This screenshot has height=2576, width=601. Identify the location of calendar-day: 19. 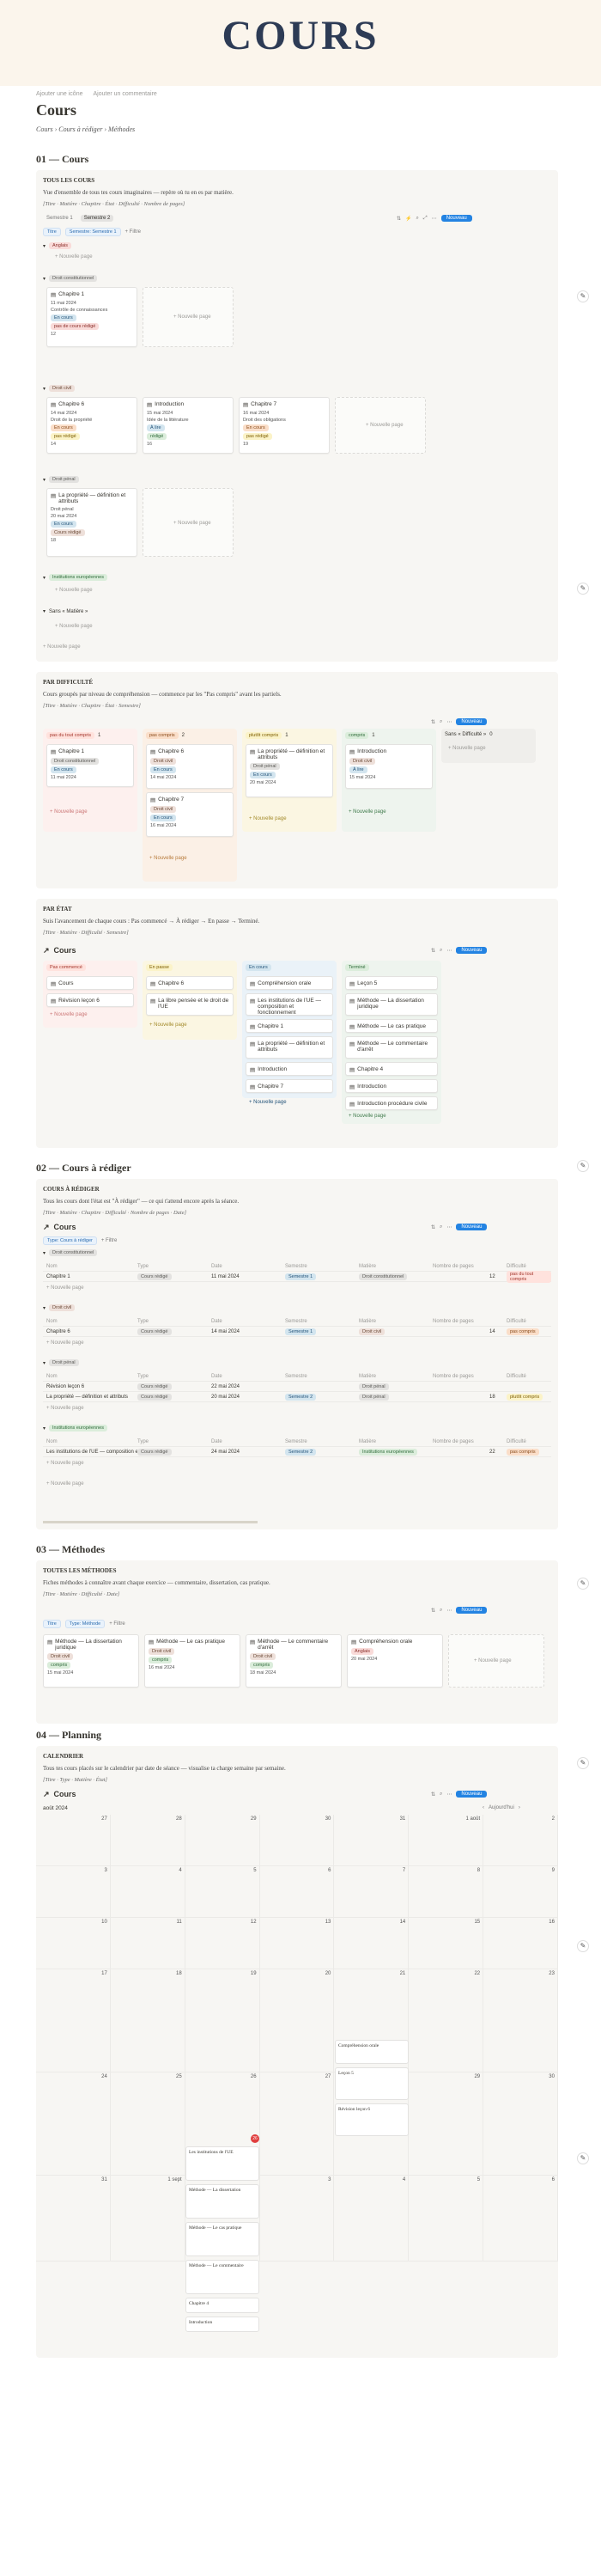
(222, 2021).